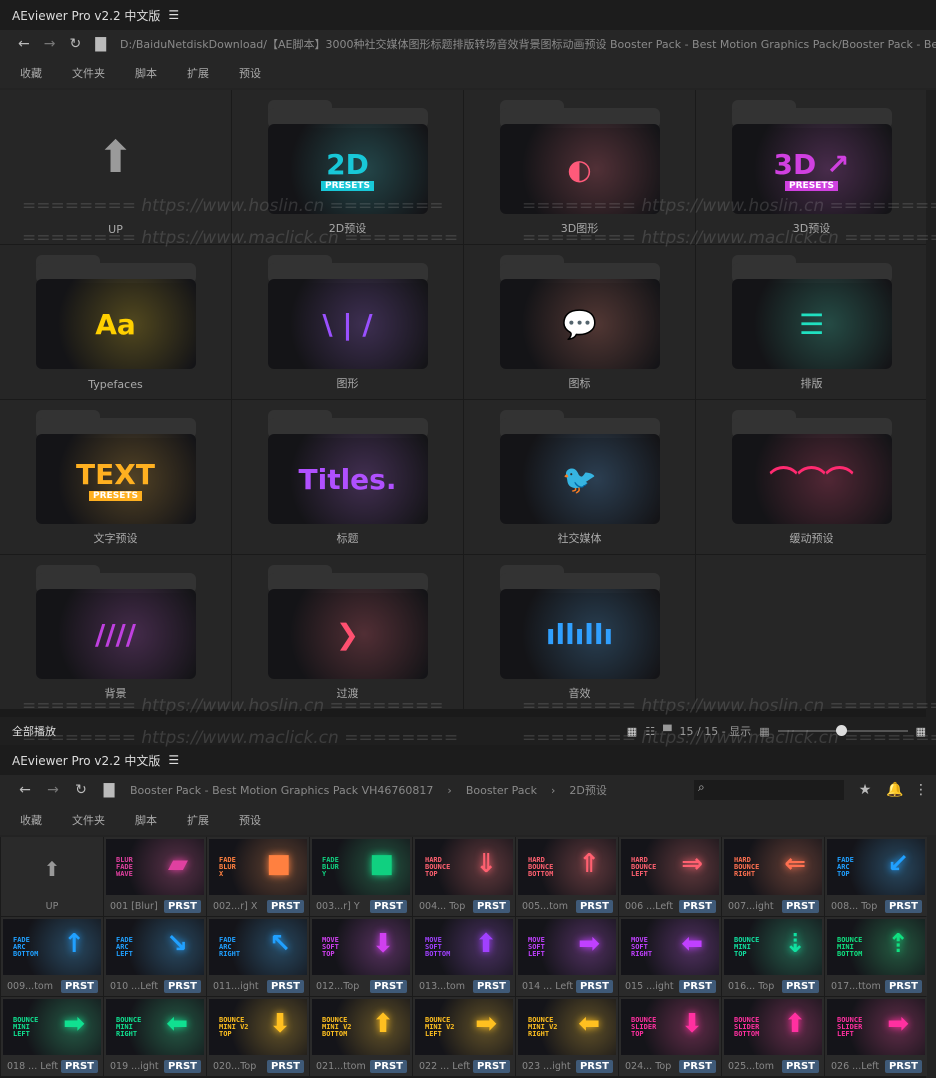  Describe the element at coordinates (670, 876) in the screenshot. I see `preset-item: HARD BOUNCE LEFT ⇒ 006 ...Left PRST` at that location.